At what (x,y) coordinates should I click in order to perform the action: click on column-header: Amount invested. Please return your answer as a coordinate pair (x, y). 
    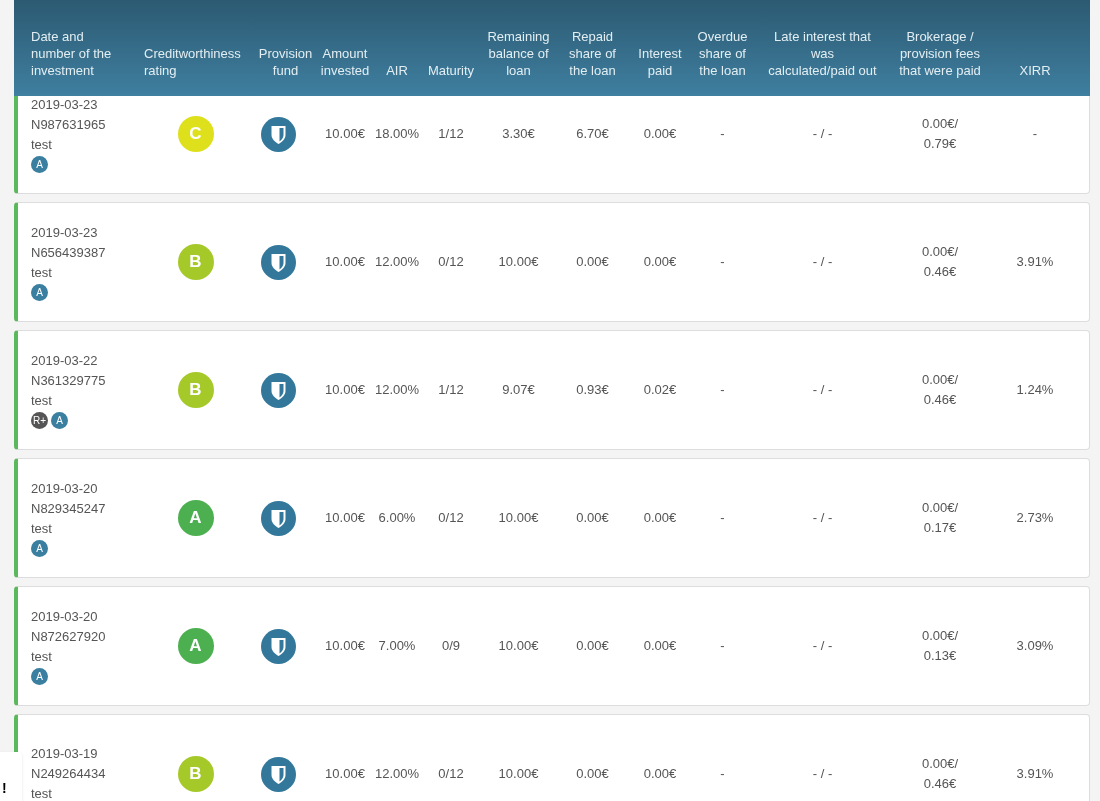
    Looking at the image, I should click on (345, 62).